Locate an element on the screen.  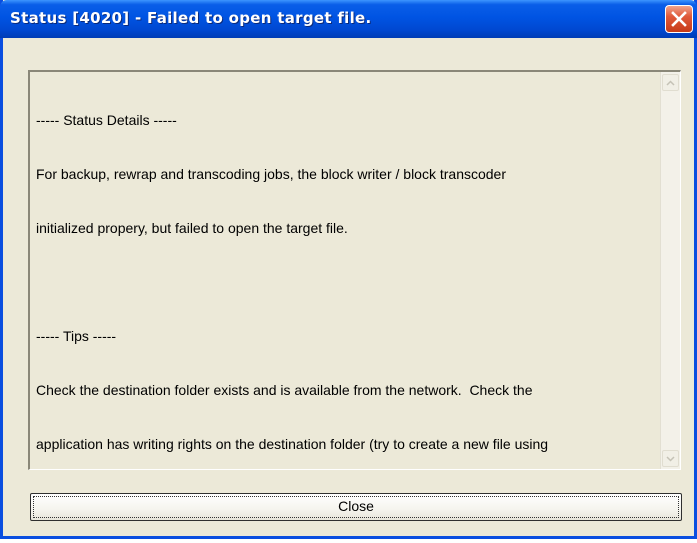
details-line: ----- Tips ----- is located at coordinates (76, 336).